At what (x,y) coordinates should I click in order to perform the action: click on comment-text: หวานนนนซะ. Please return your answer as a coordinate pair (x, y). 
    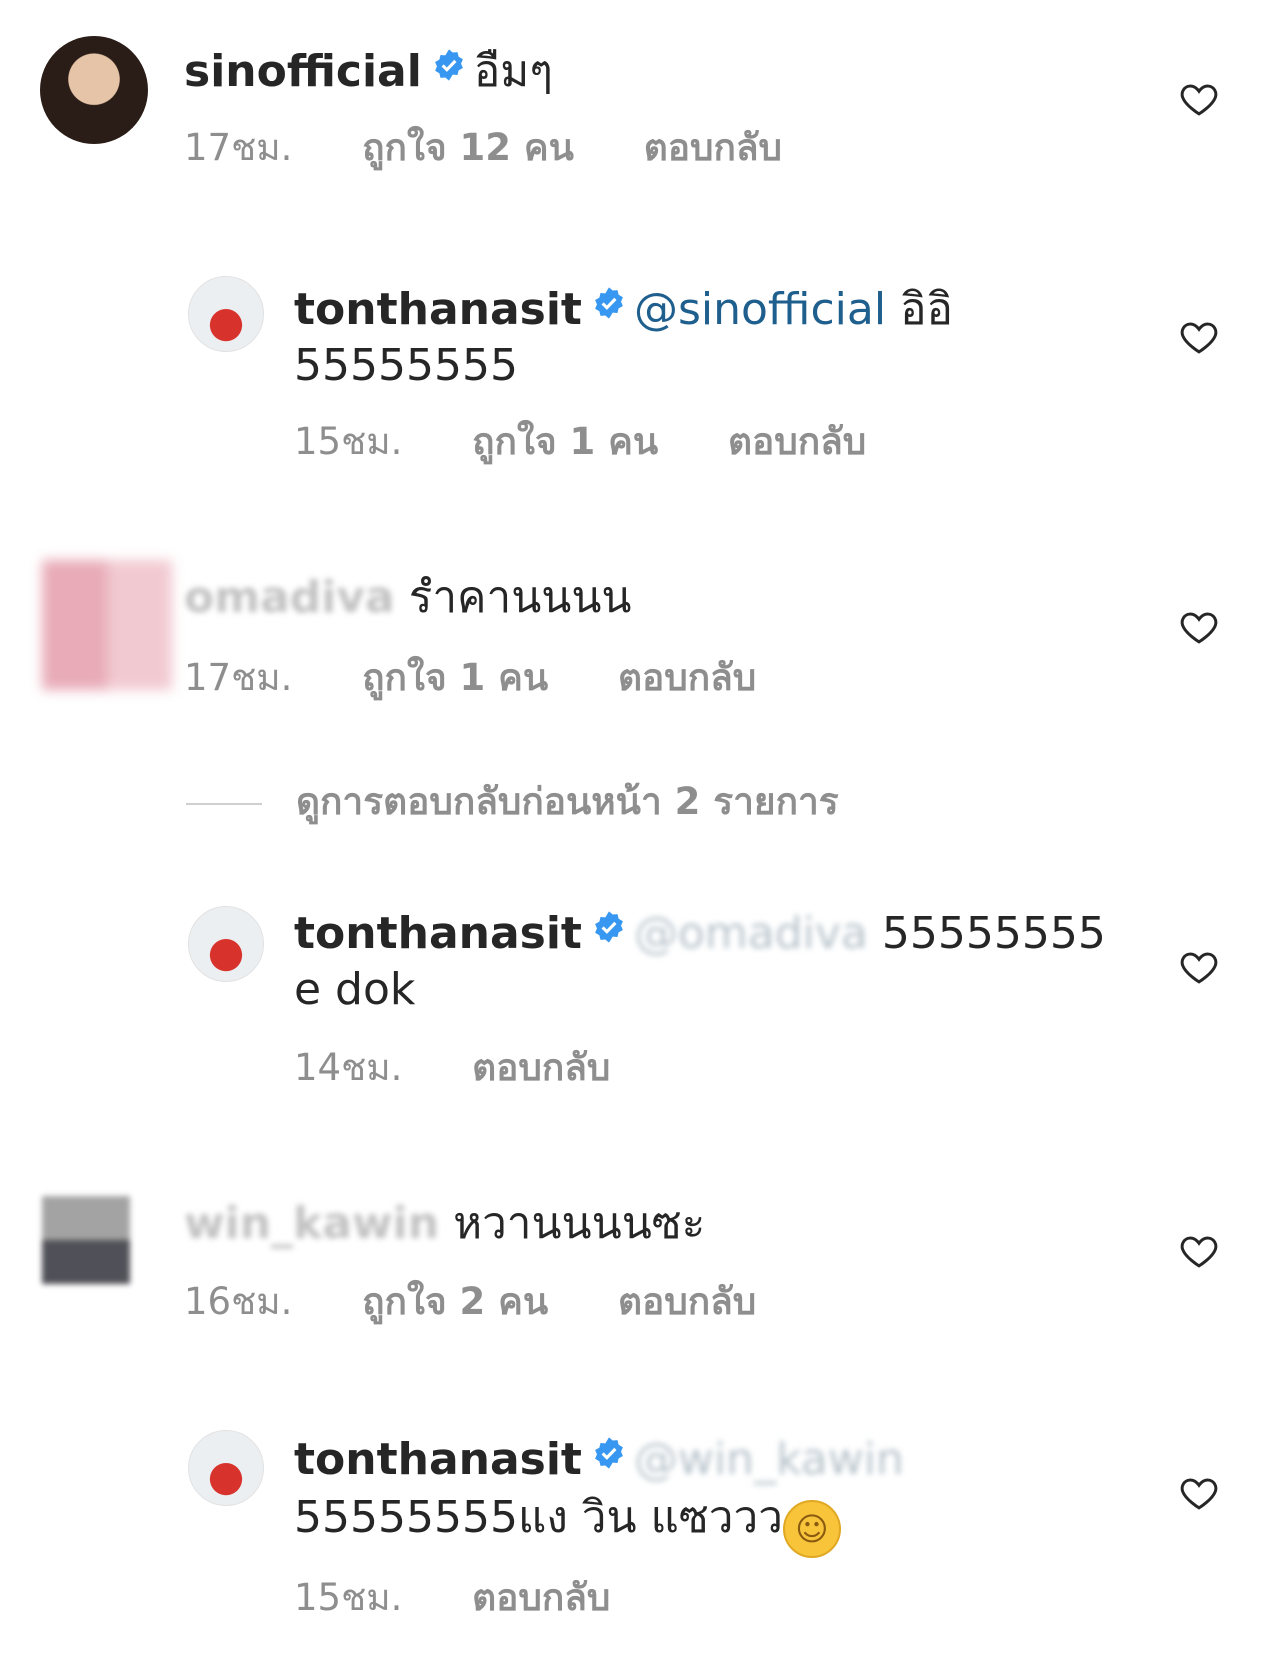
    Looking at the image, I should click on (579, 1223).